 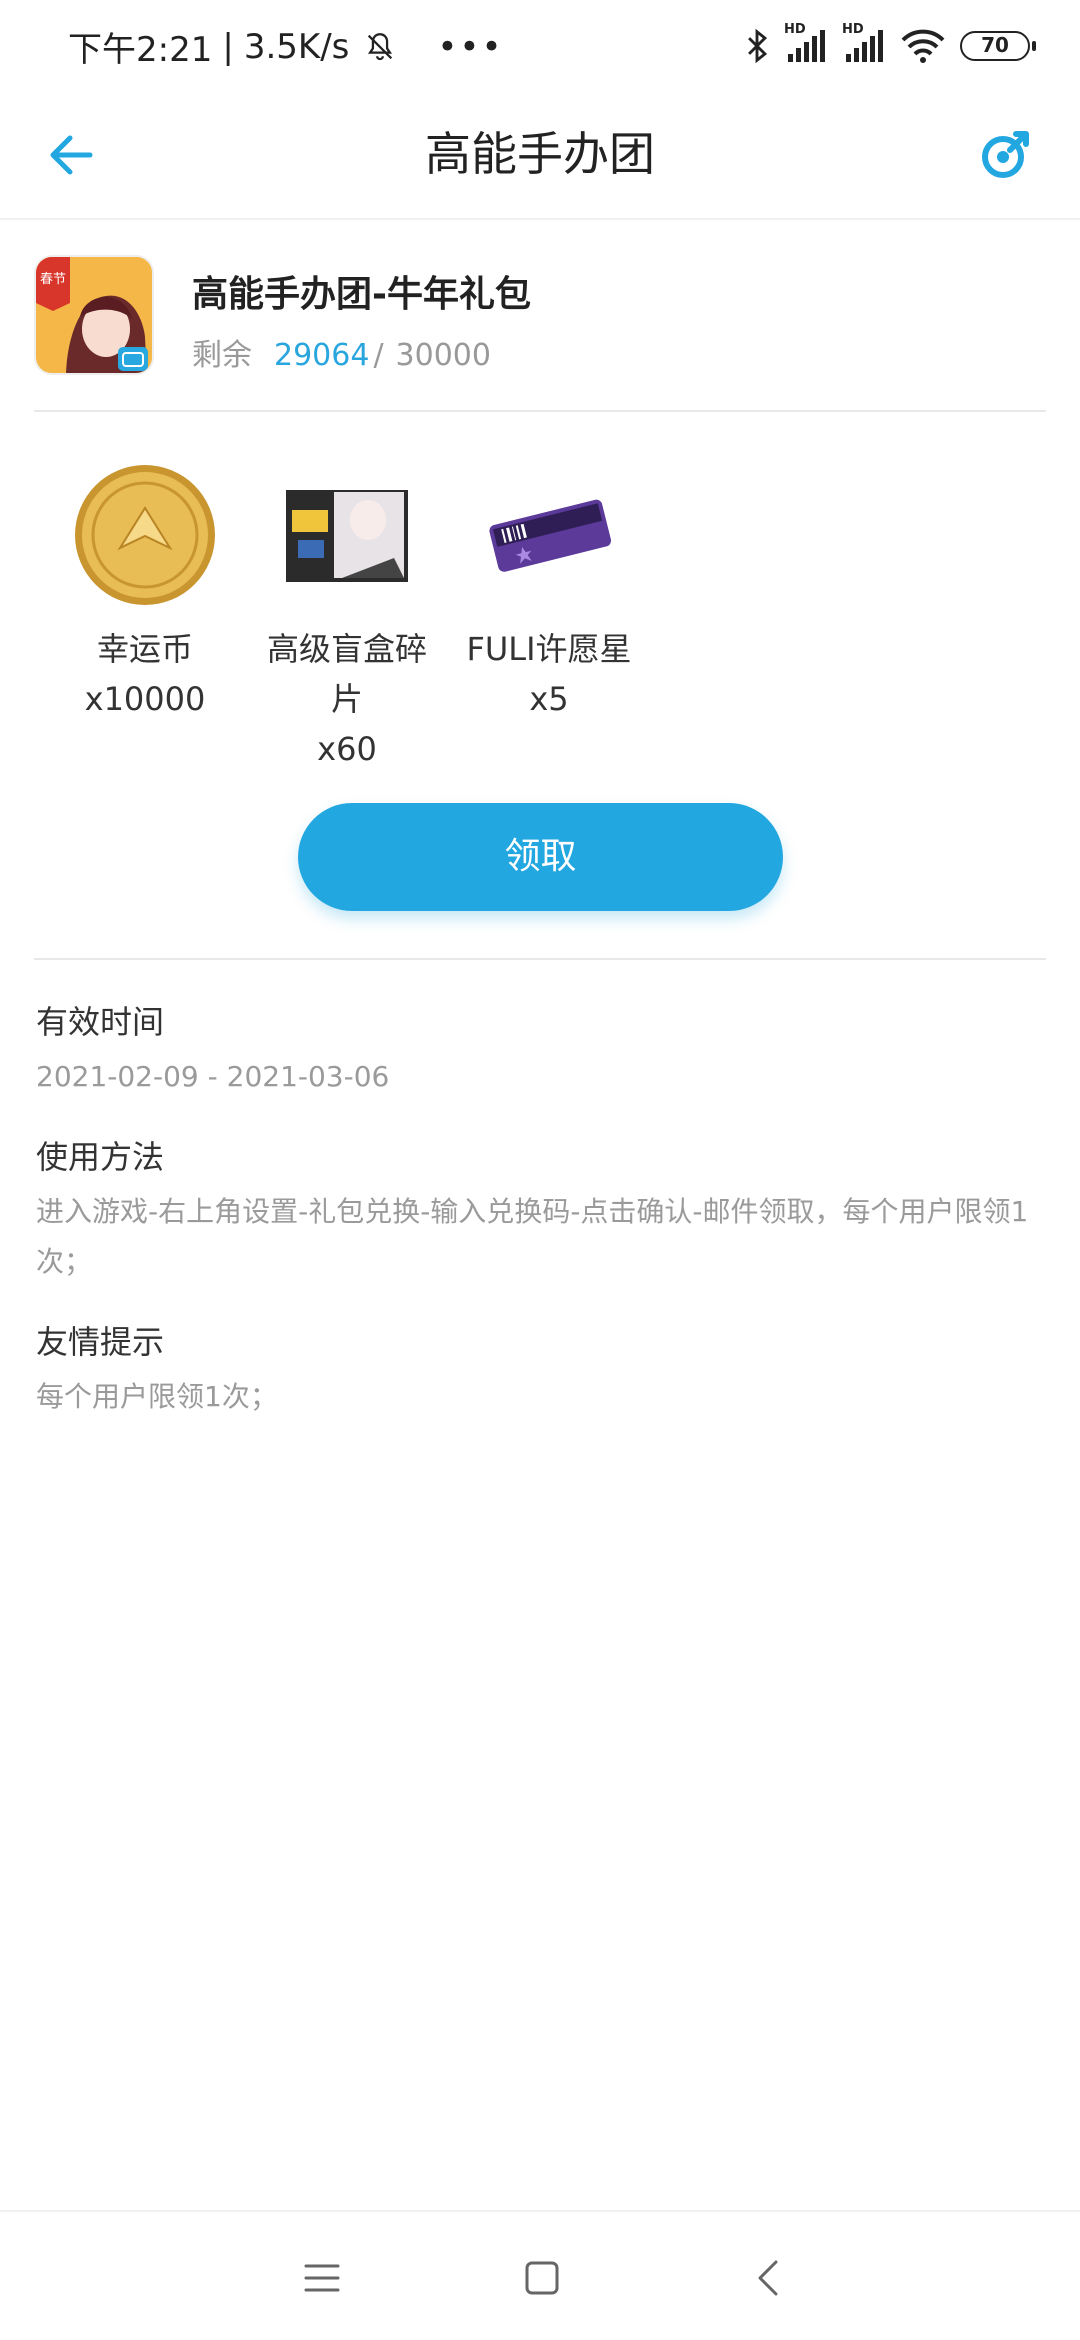 What do you see at coordinates (923, 46) in the screenshot?
I see `wifi-icon` at bounding box center [923, 46].